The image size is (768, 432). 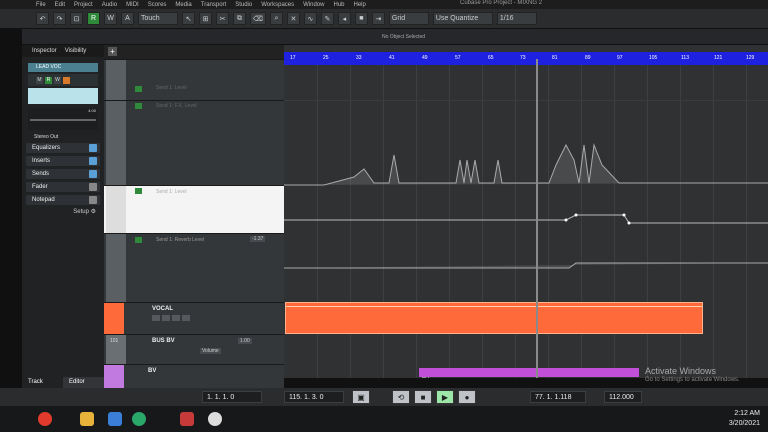 I want to click on menu-file: File, so click(x=41, y=5).